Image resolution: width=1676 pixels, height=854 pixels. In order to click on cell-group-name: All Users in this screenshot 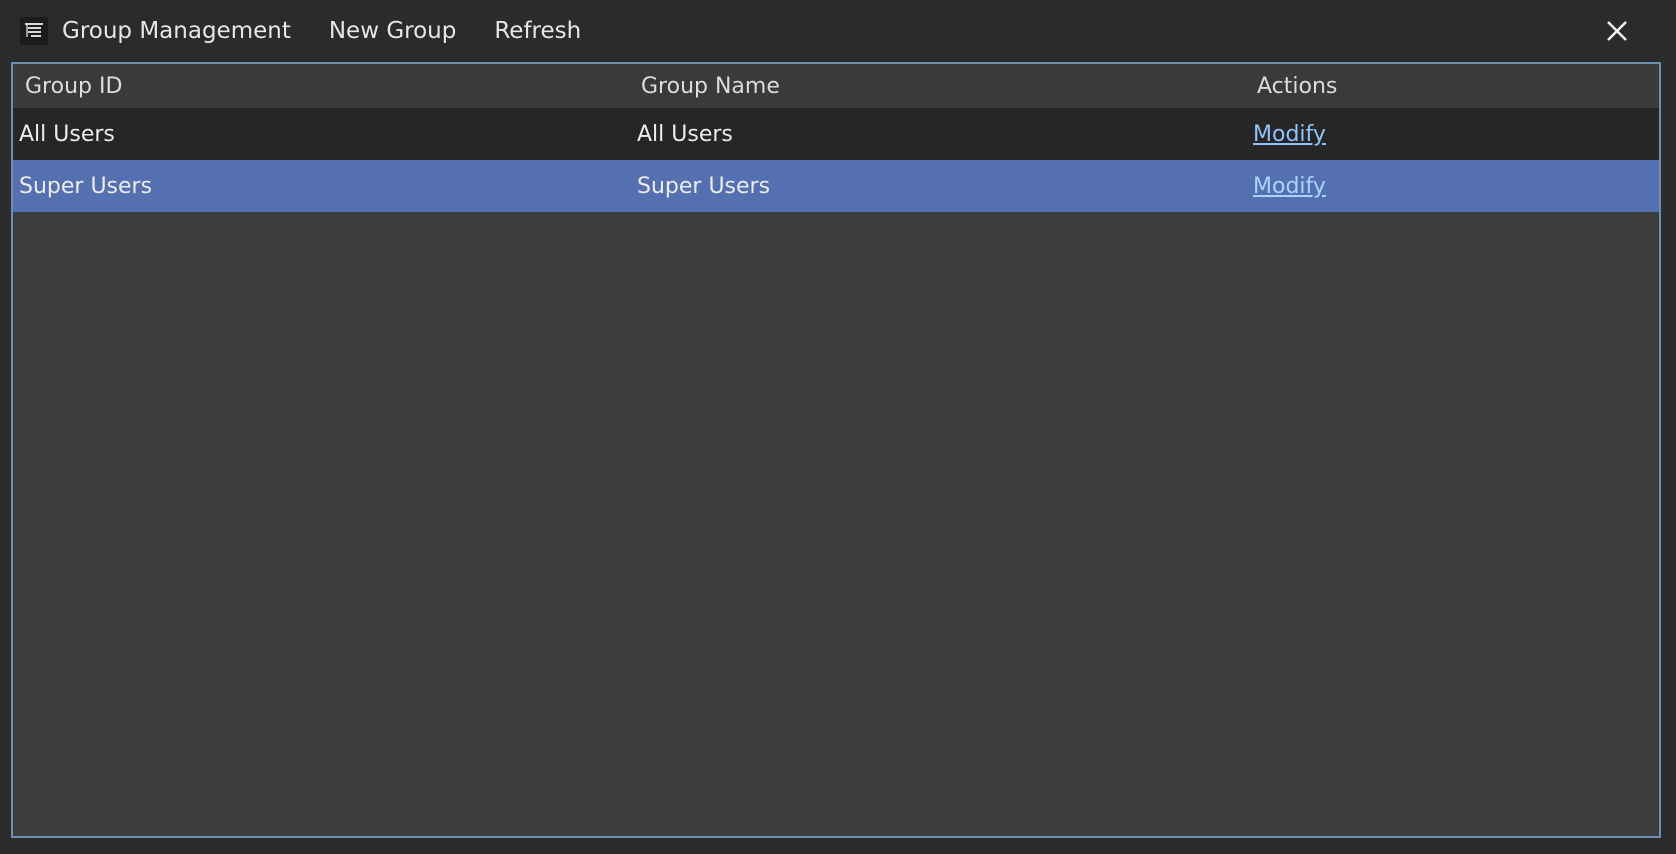, I will do `click(685, 134)`.